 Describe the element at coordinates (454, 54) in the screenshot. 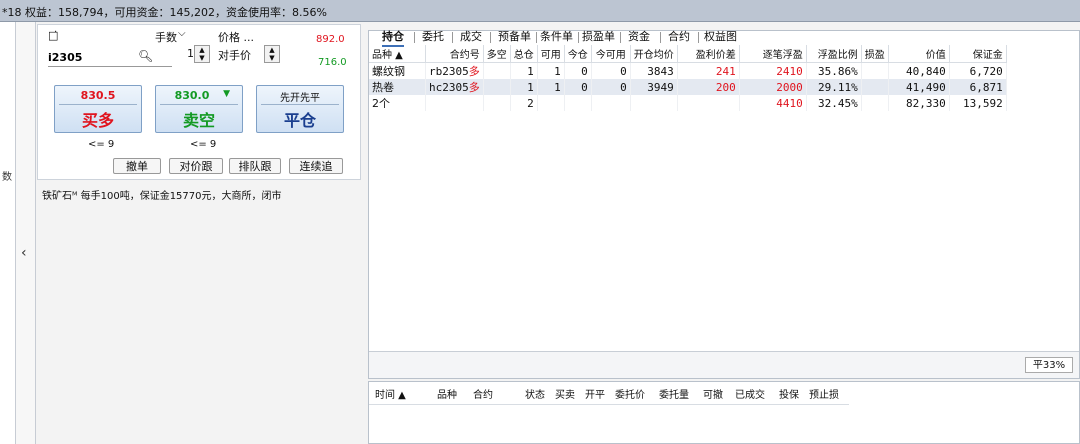

I see `col-header: 合约号` at that location.